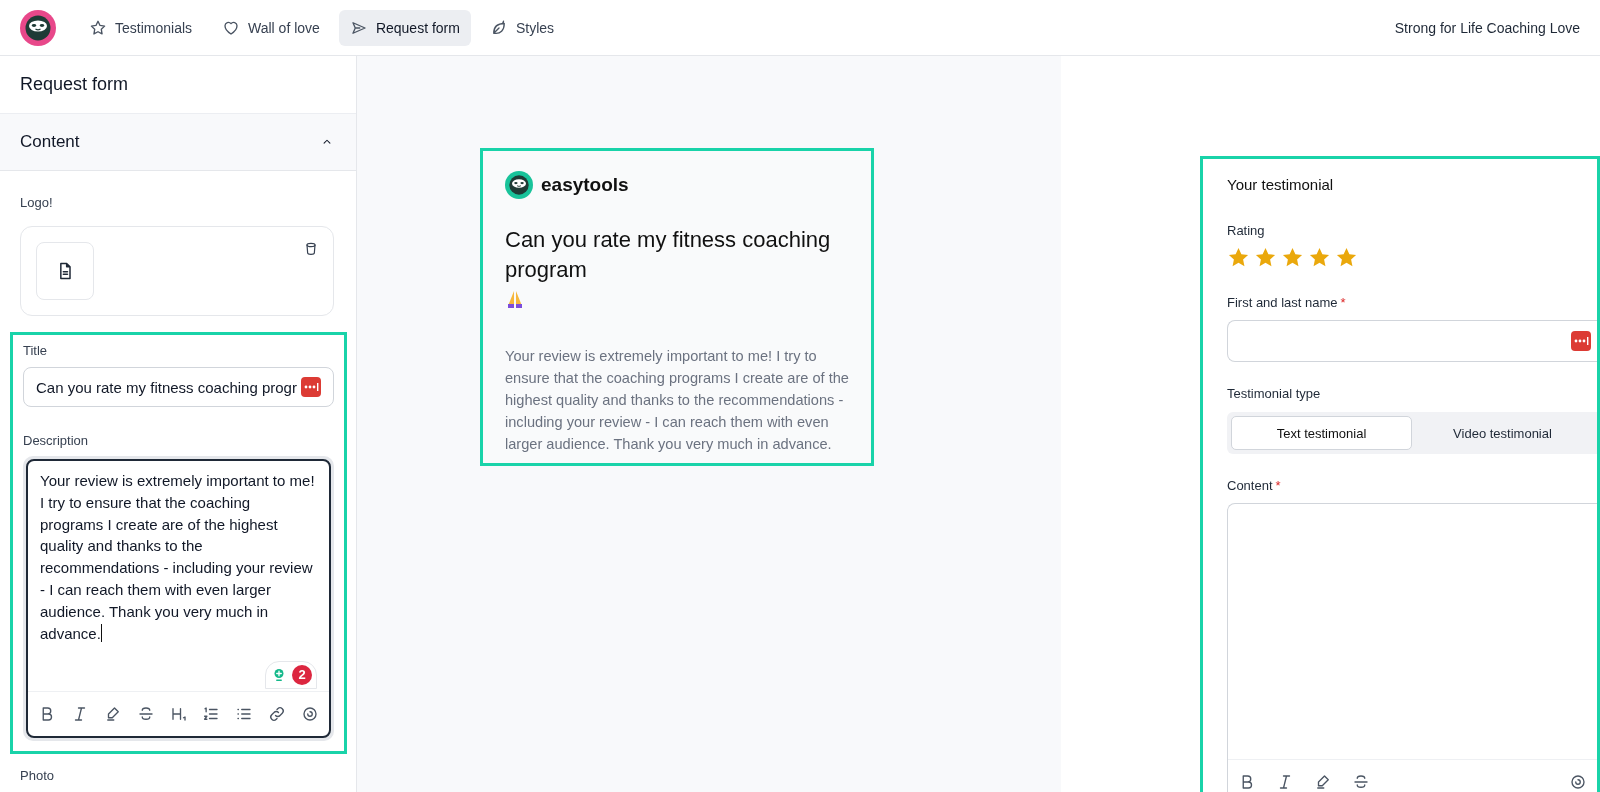 This screenshot has width=1600, height=792. I want to click on highlighter-icon, so click(1323, 782).